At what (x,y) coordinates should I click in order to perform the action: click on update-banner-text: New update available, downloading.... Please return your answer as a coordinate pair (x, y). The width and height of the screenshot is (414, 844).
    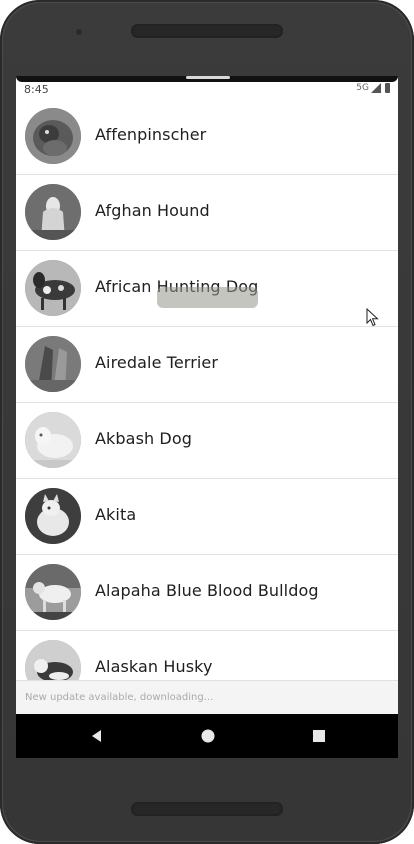
    Looking at the image, I should click on (119, 697).